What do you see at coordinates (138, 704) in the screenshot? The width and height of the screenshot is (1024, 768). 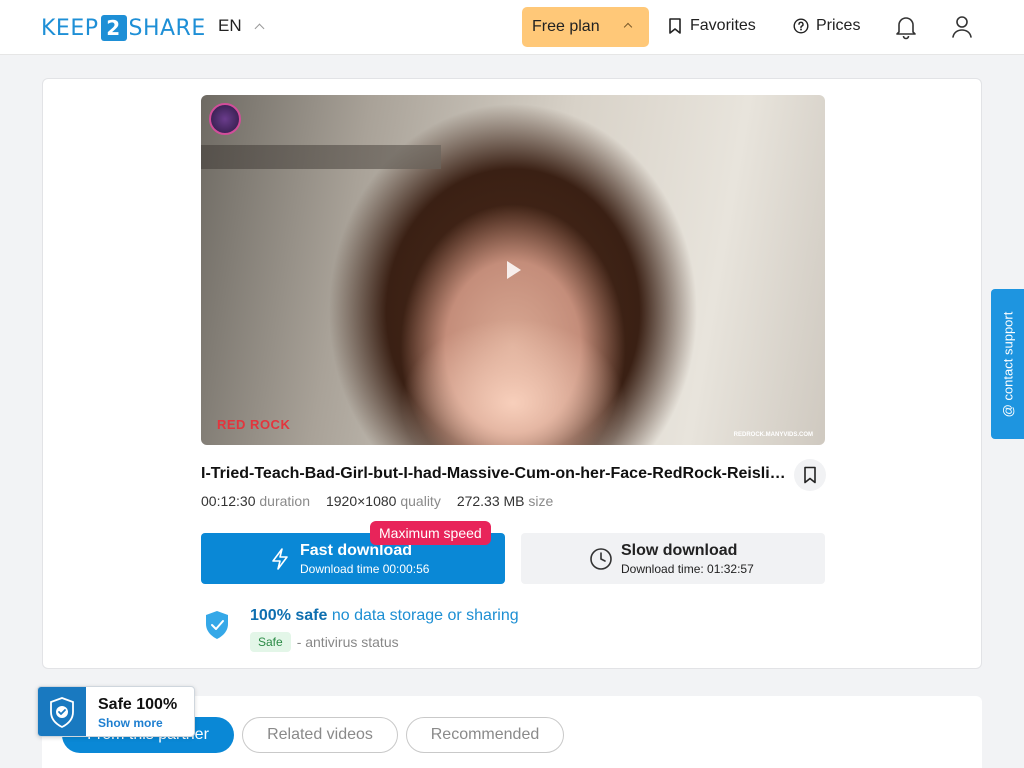 I see `safe-widget-title: Safe 100%` at bounding box center [138, 704].